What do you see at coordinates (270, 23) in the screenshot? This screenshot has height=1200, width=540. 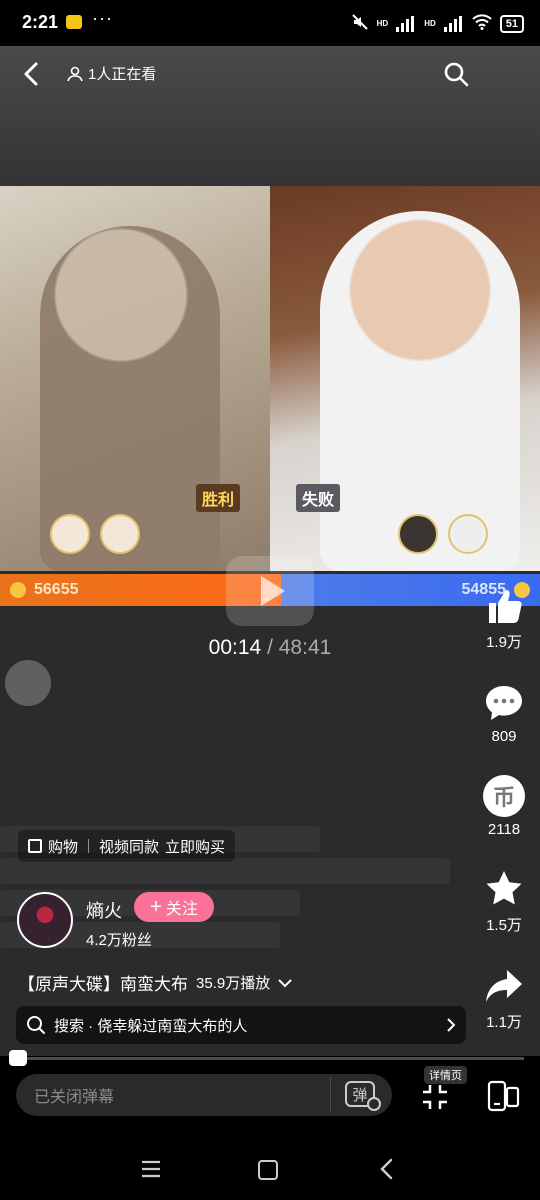 I see `status-bar: 2:21 ··· HD HD 51` at bounding box center [270, 23].